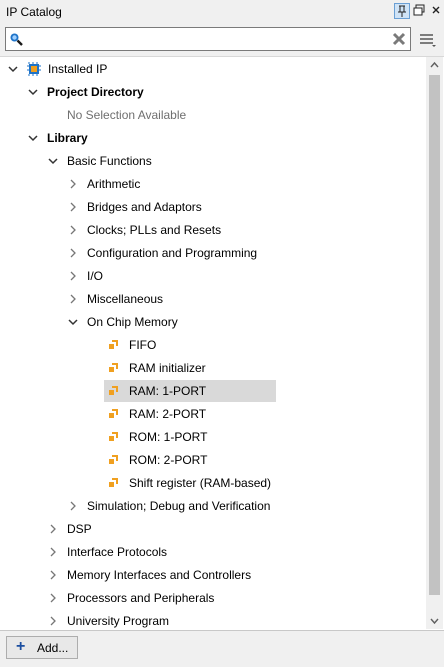 Image resolution: width=444 pixels, height=667 pixels. What do you see at coordinates (210, 460) in the screenshot?
I see `ip-item-rom-2-port: ROM: 2-PORT` at bounding box center [210, 460].